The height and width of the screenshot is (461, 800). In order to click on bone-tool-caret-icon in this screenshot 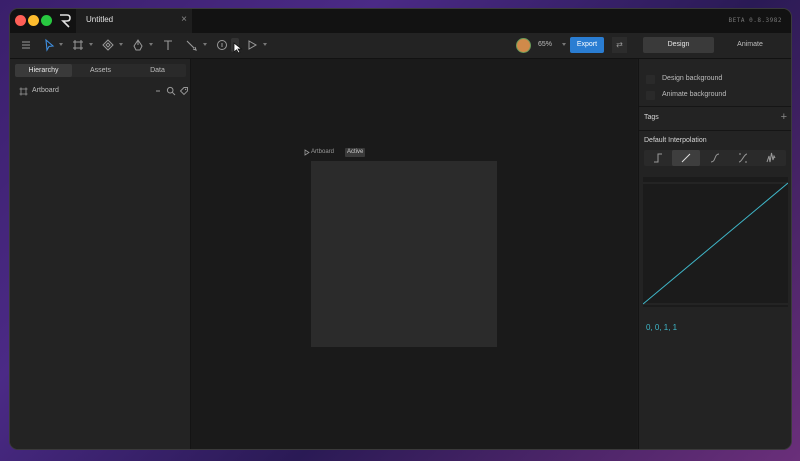, I will do `click(121, 44)`.